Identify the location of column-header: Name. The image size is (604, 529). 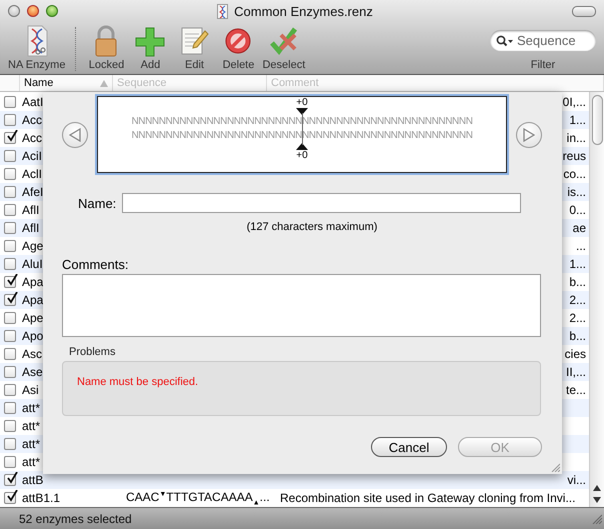
(60, 83).